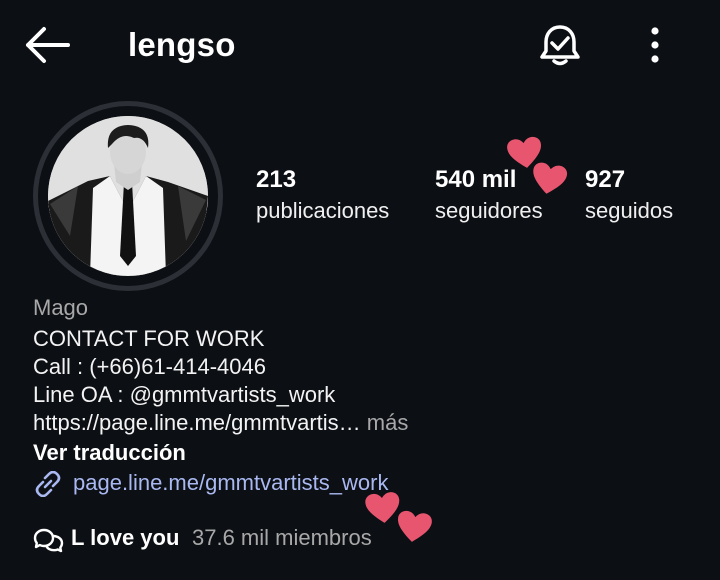 This screenshot has width=720, height=580. I want to click on followers-label: seguidores, so click(489, 210).